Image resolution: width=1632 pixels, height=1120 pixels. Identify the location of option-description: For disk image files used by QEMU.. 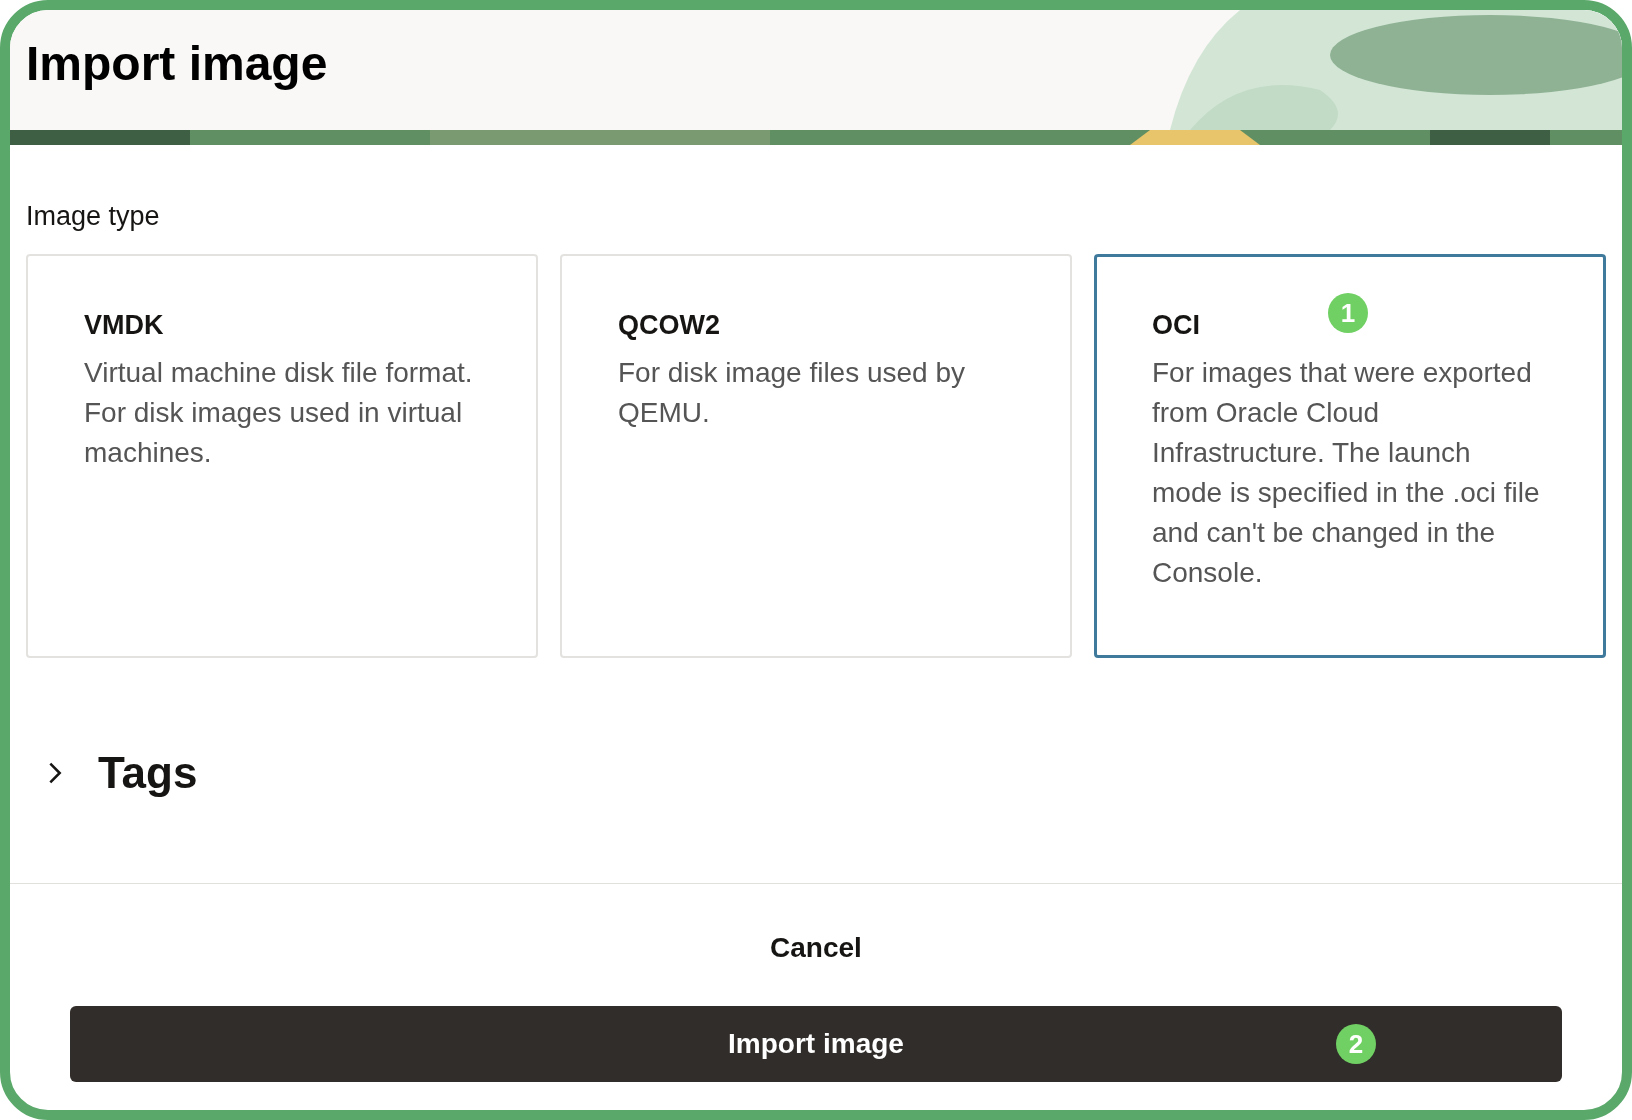
(792, 393).